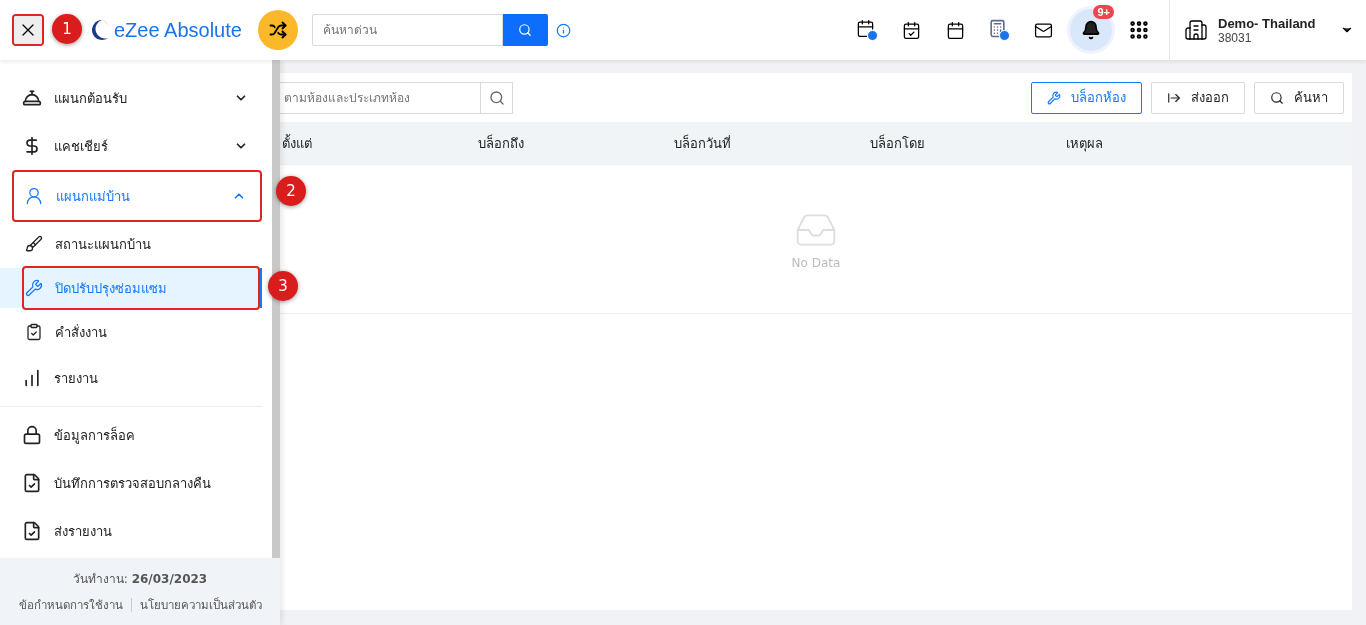 This screenshot has width=1366, height=625. What do you see at coordinates (999, 30) in the screenshot?
I see `calculator-icon` at bounding box center [999, 30].